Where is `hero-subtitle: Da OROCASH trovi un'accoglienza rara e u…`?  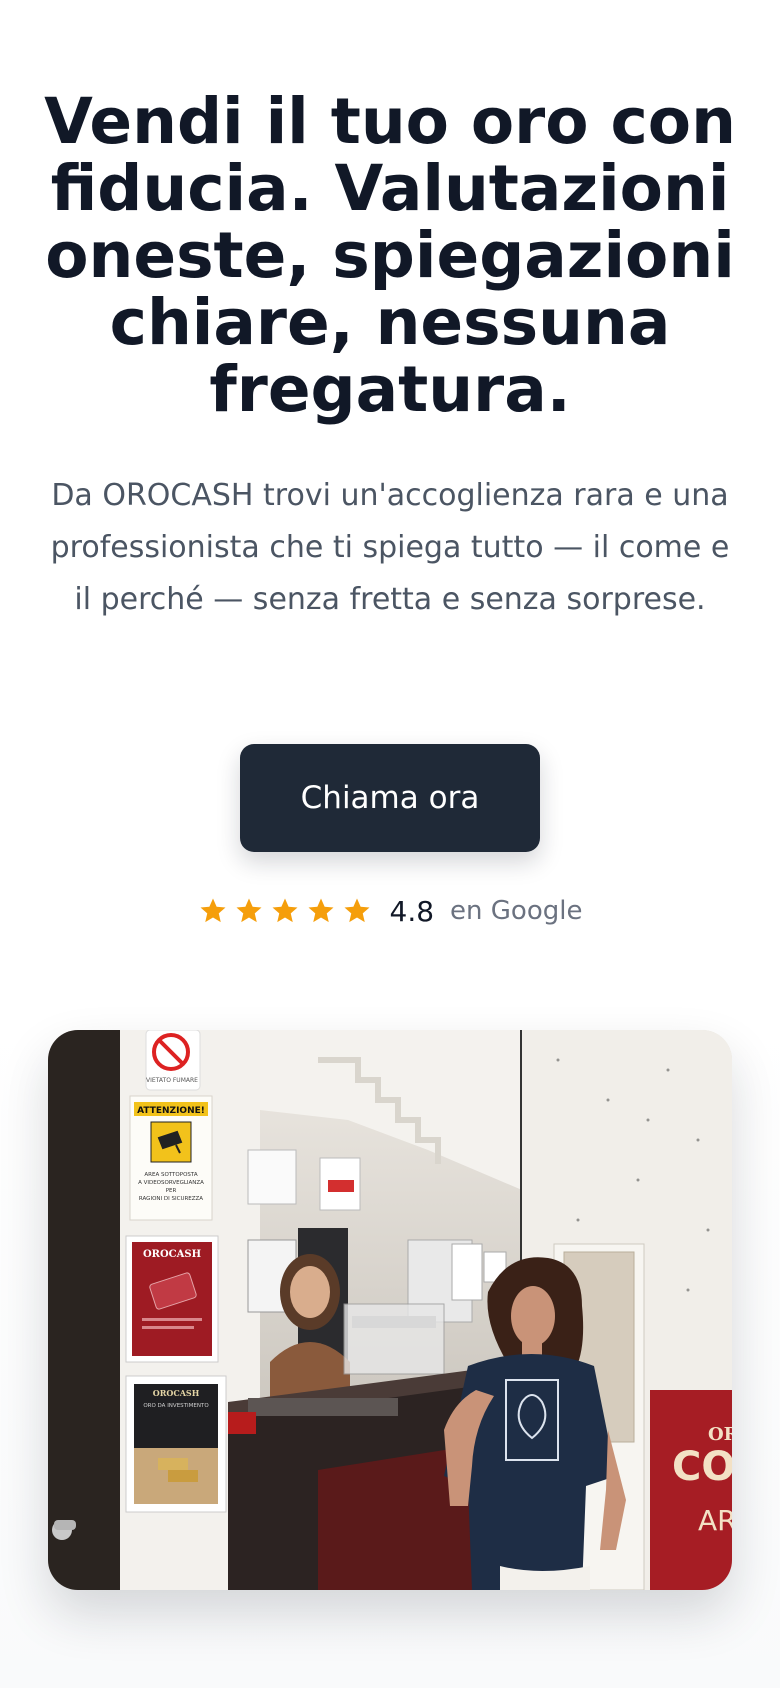 hero-subtitle: Da OROCASH trovi un'accoglienza rara e u… is located at coordinates (390, 547).